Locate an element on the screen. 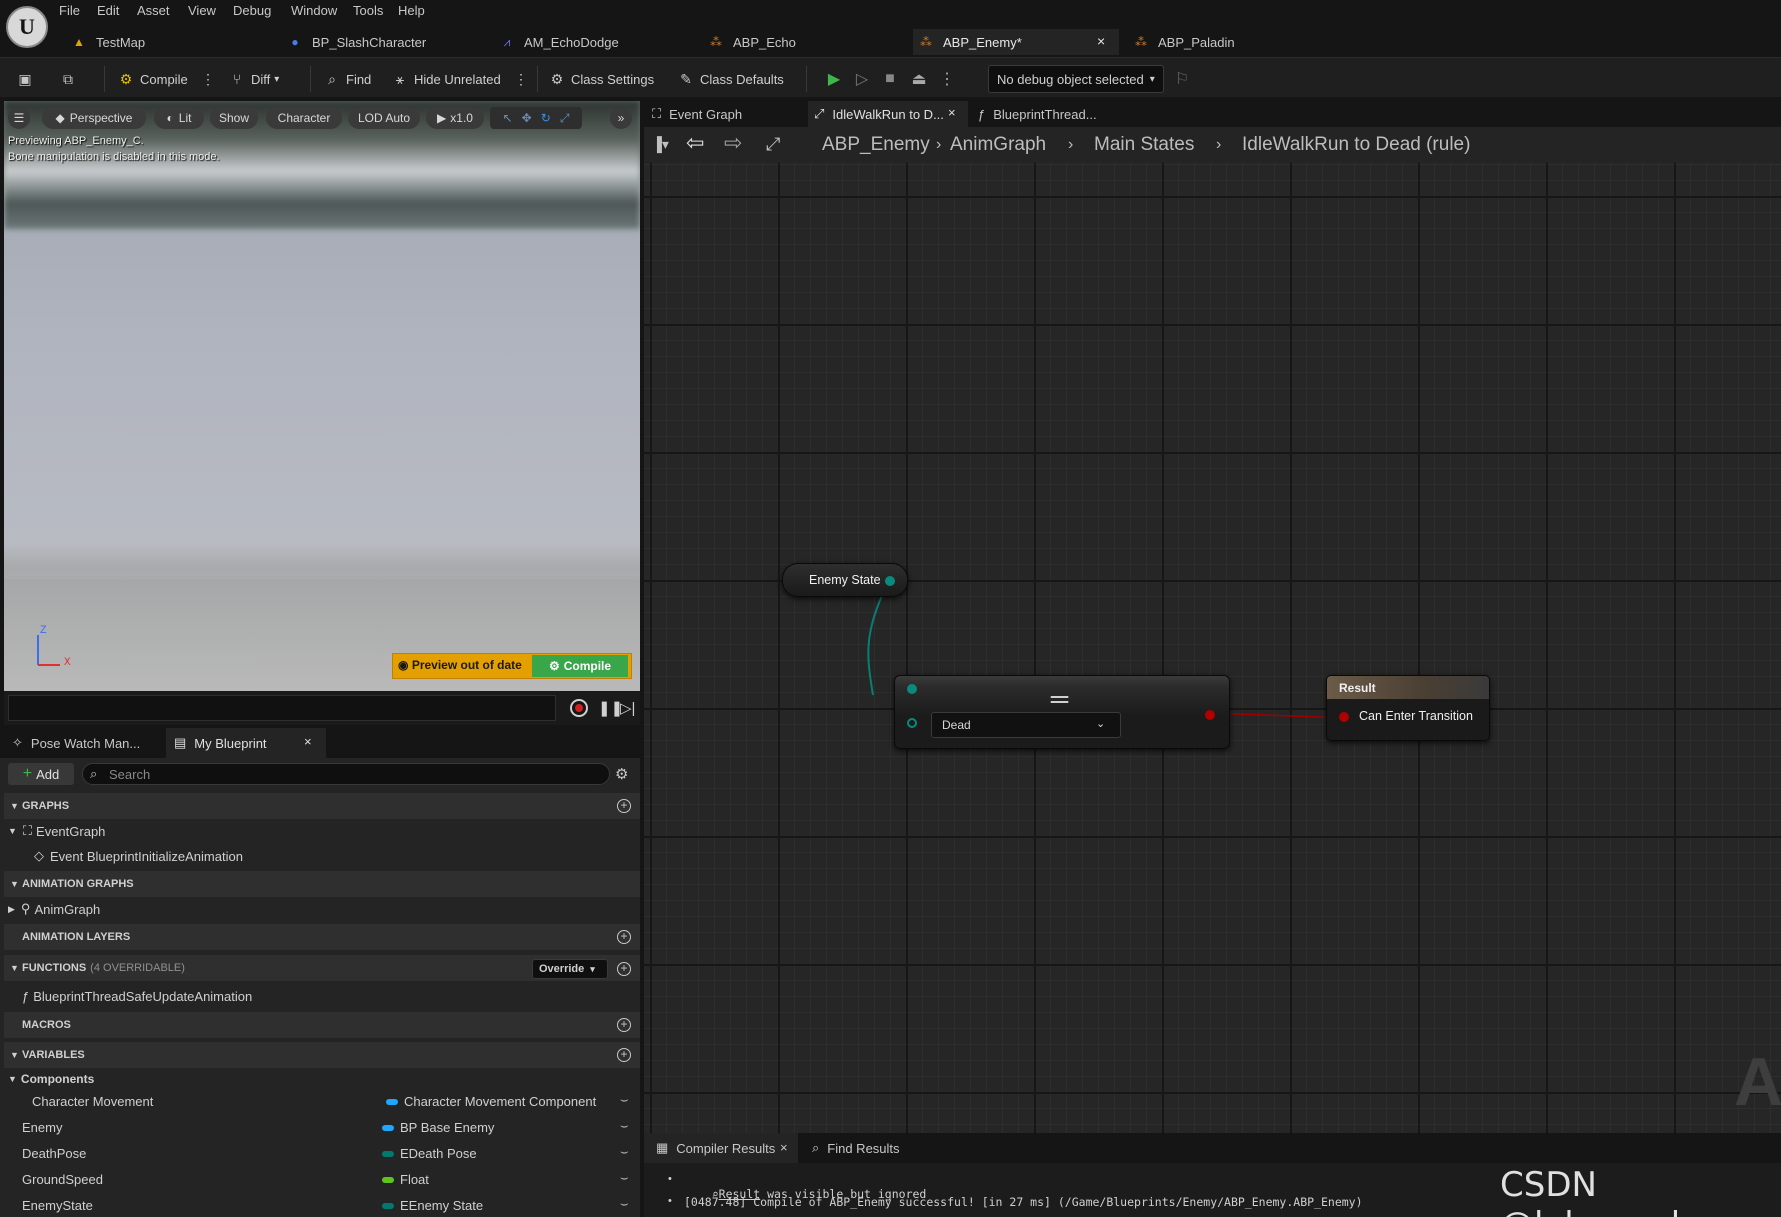 Image resolution: width=1781 pixels, height=1217 pixels. menu-view: View is located at coordinates (202, 13).